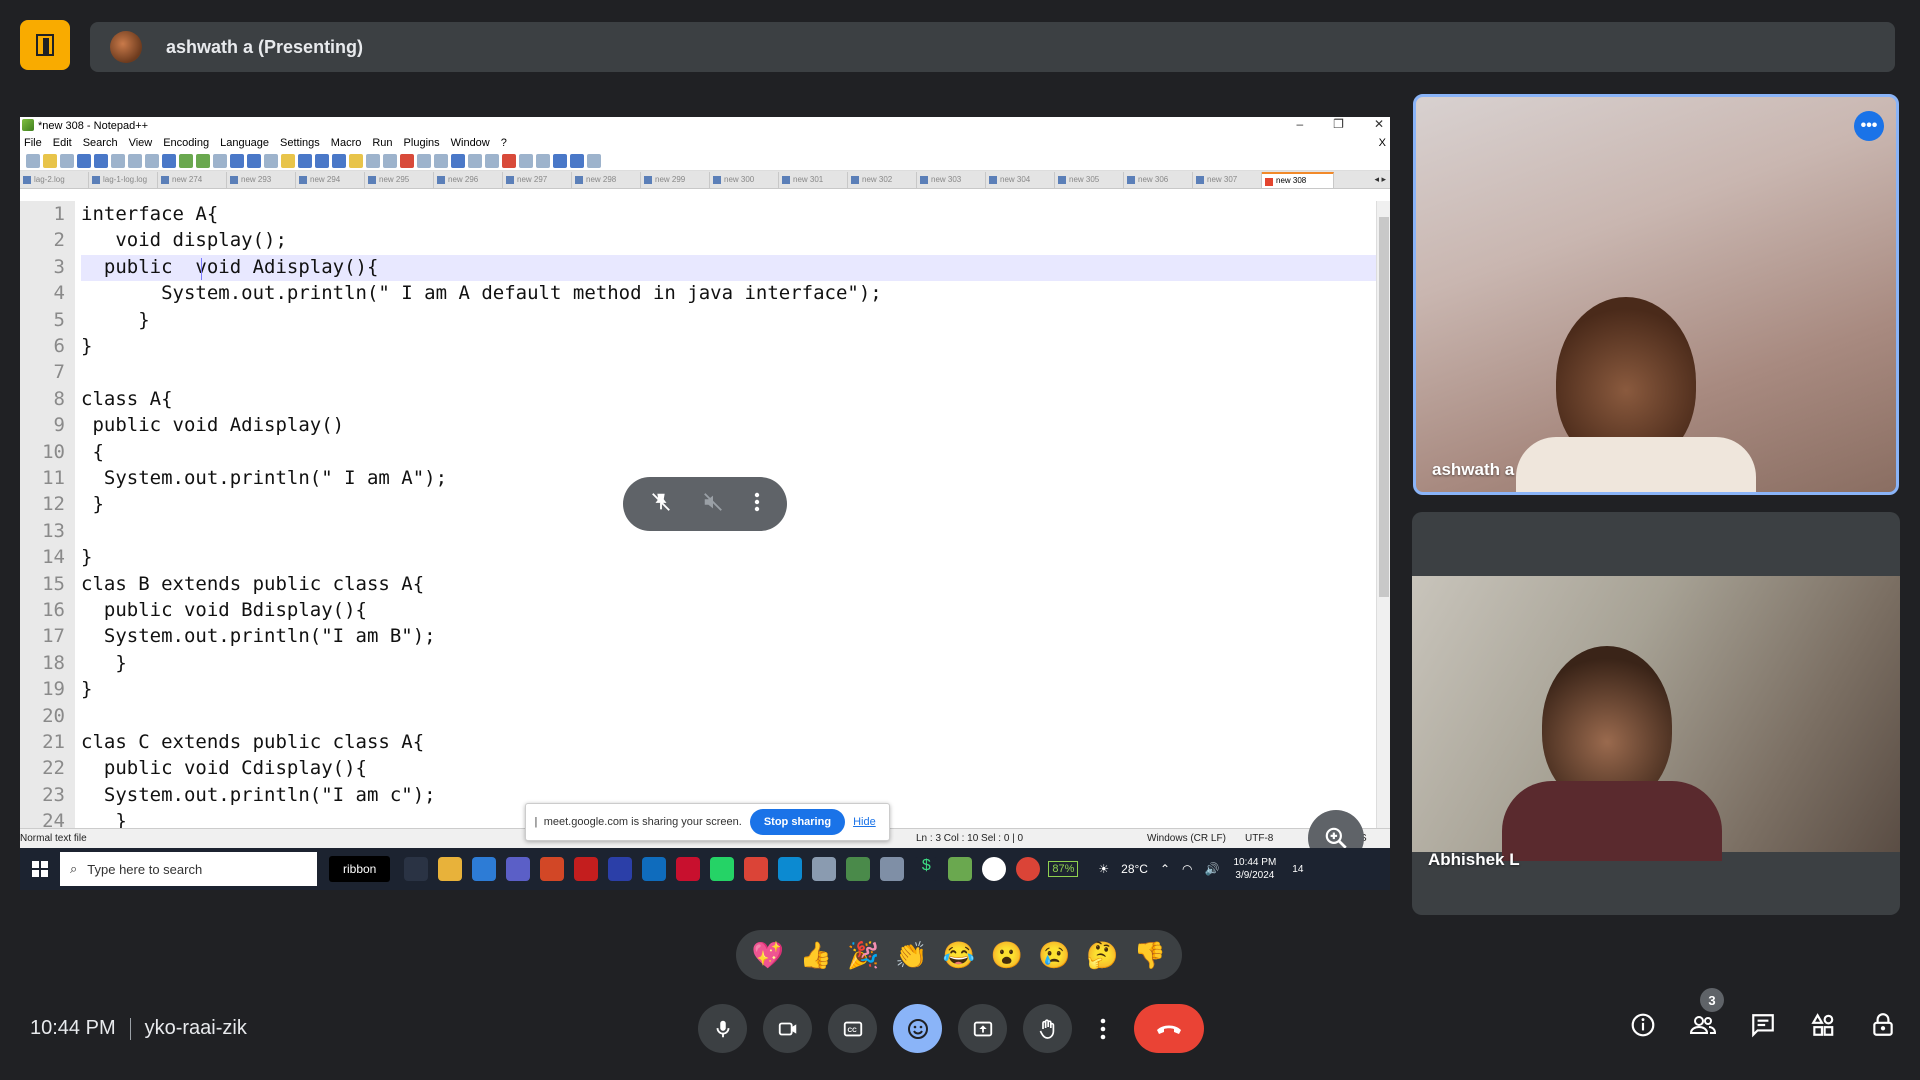 The image size is (1920, 1080). What do you see at coordinates (1134, 869) in the screenshot?
I see `temperature: 28°C` at bounding box center [1134, 869].